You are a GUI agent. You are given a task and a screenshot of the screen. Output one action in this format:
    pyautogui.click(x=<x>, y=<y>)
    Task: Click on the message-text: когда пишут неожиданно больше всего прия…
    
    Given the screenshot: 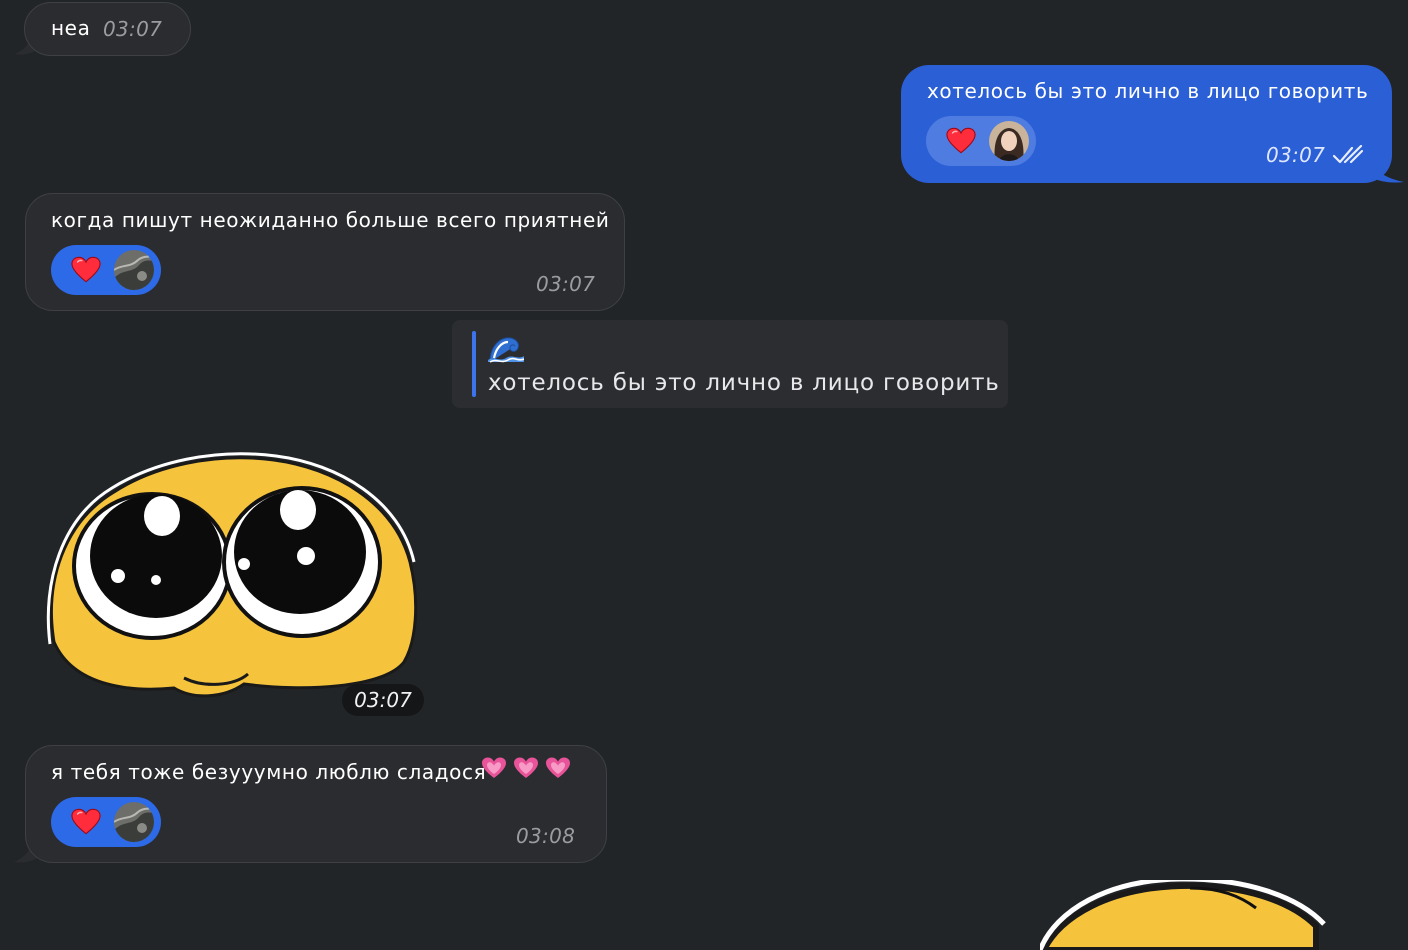 What is the action you would take?
    pyautogui.click(x=330, y=220)
    